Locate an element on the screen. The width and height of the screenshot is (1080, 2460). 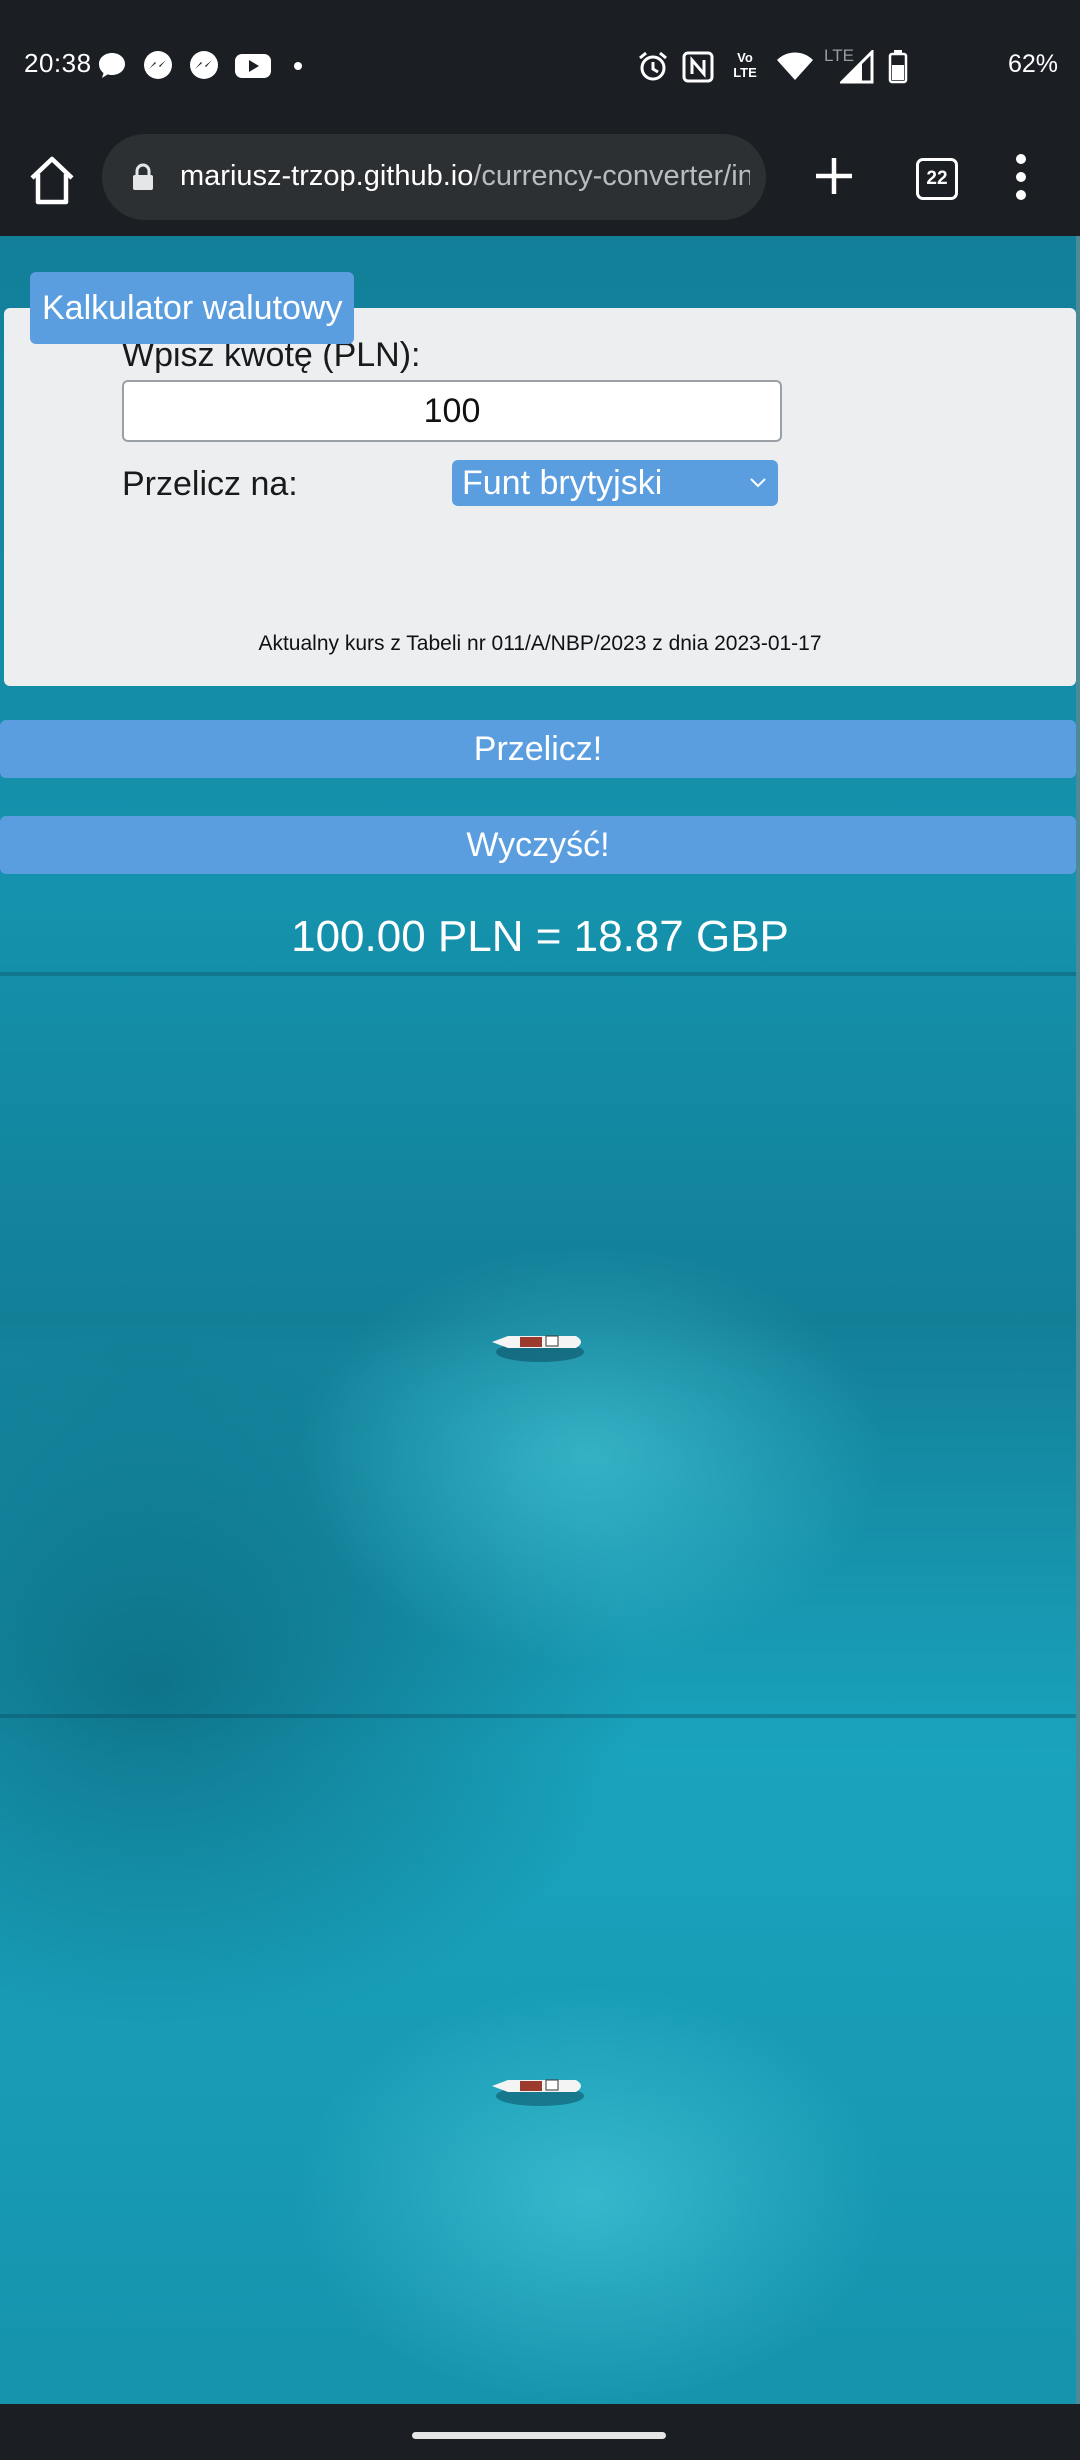
amount-input: 100 is located at coordinates (452, 411).